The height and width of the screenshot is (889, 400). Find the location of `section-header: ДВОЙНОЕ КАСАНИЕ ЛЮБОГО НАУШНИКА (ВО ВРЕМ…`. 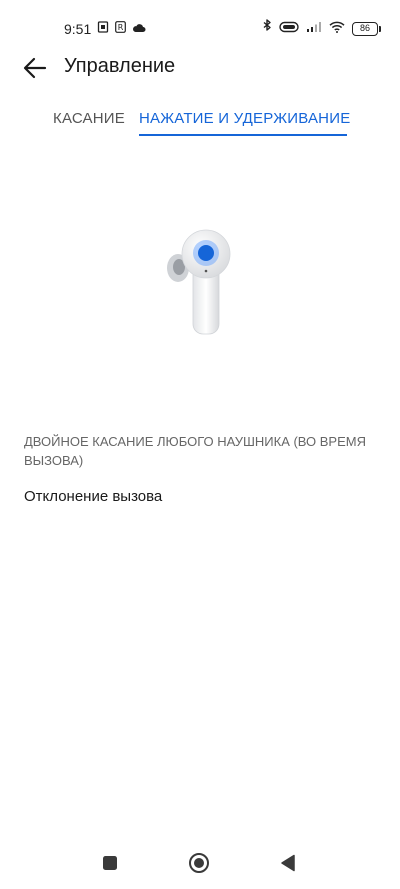

section-header: ДВОЙНОЕ КАСАНИЕ ЛЮБОГО НАУШНИКА (ВО ВРЕМ… is located at coordinates (195, 451).